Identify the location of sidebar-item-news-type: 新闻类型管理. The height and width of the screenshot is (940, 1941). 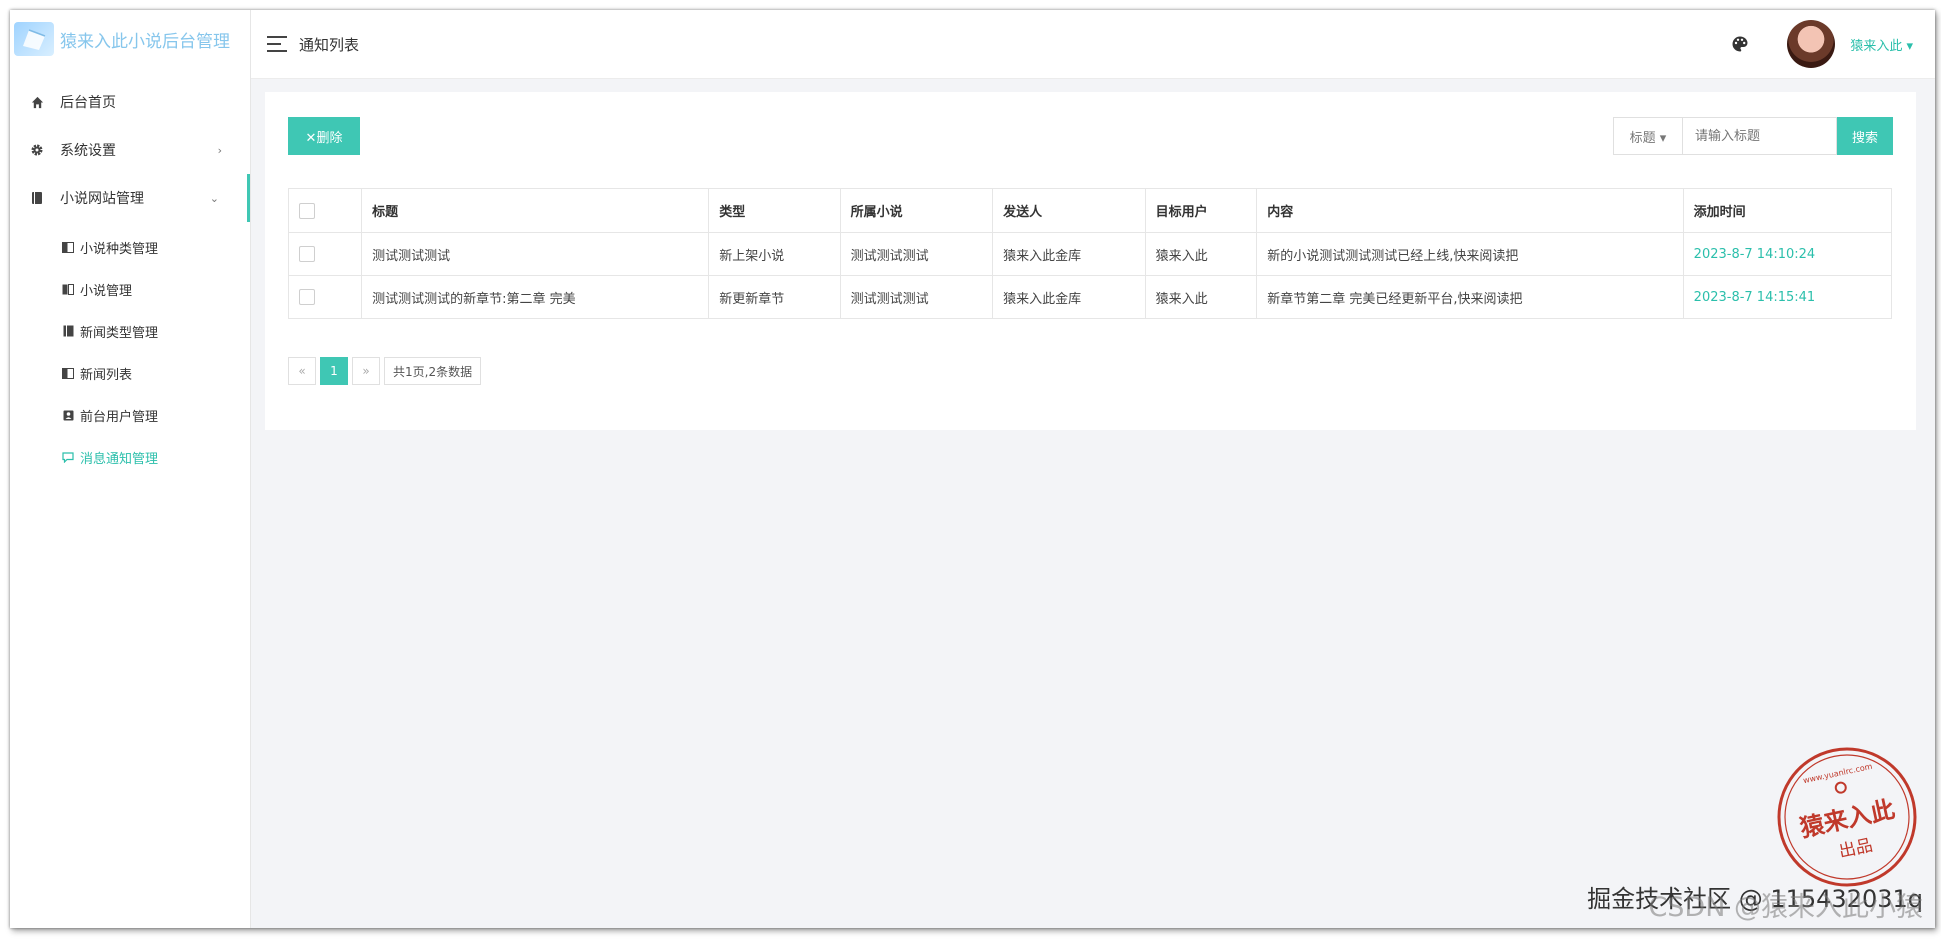
(130, 331).